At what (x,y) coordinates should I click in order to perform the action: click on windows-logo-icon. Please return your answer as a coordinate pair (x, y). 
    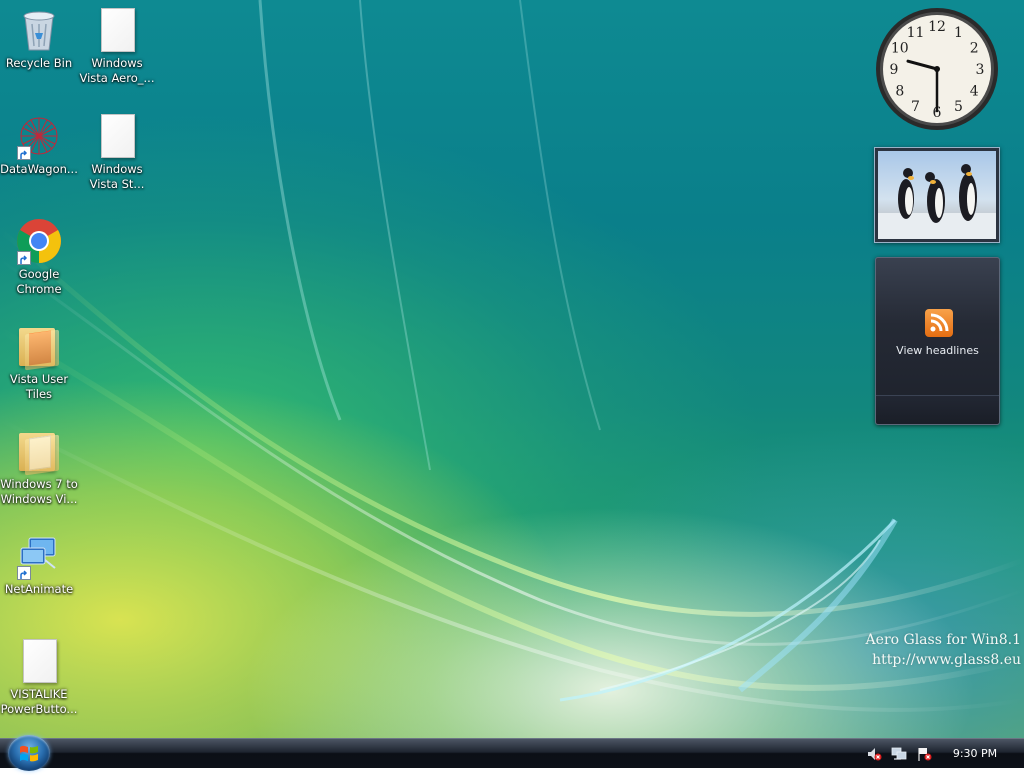
    Looking at the image, I should click on (29, 753).